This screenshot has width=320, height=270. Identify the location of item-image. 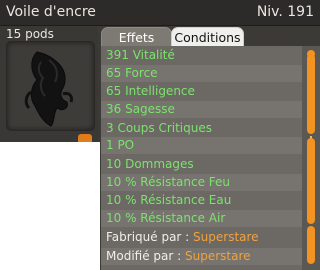
(50, 86).